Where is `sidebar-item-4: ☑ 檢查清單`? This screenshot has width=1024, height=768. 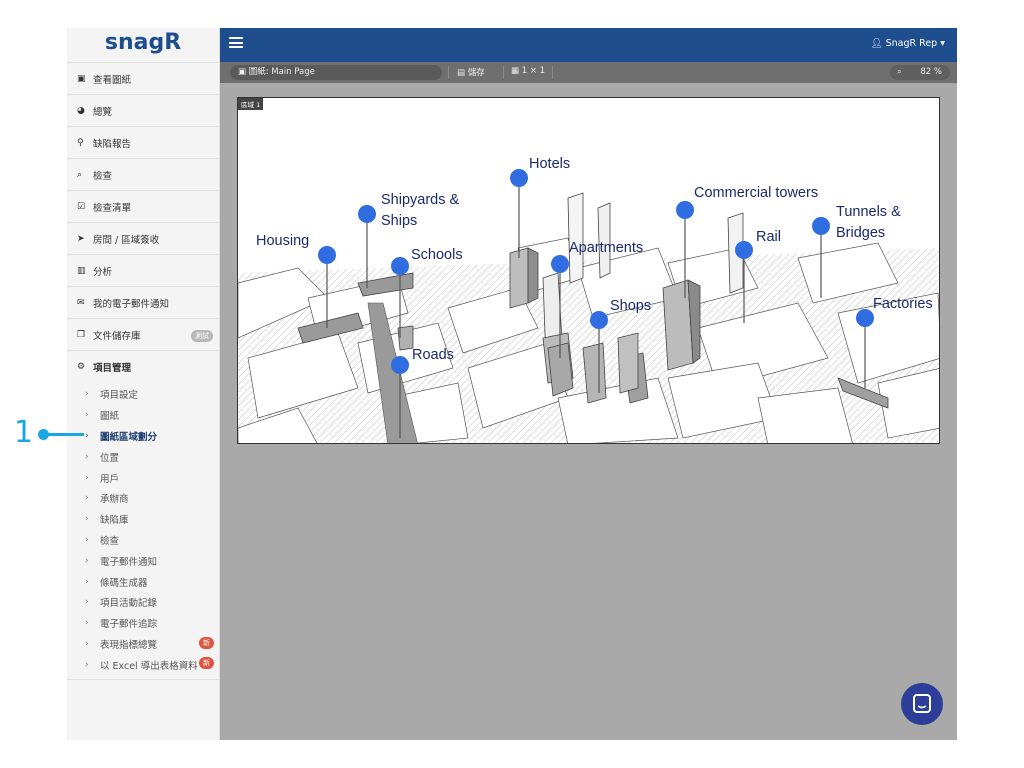
sidebar-item-4: ☑ 檢查清單 is located at coordinates (143, 206).